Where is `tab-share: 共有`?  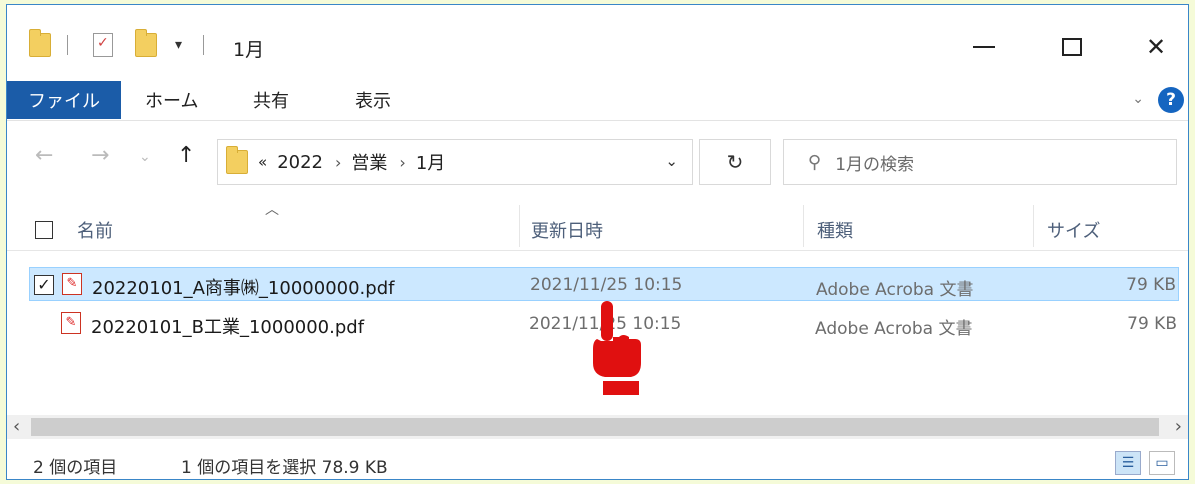
tab-share: 共有 is located at coordinates (271, 100).